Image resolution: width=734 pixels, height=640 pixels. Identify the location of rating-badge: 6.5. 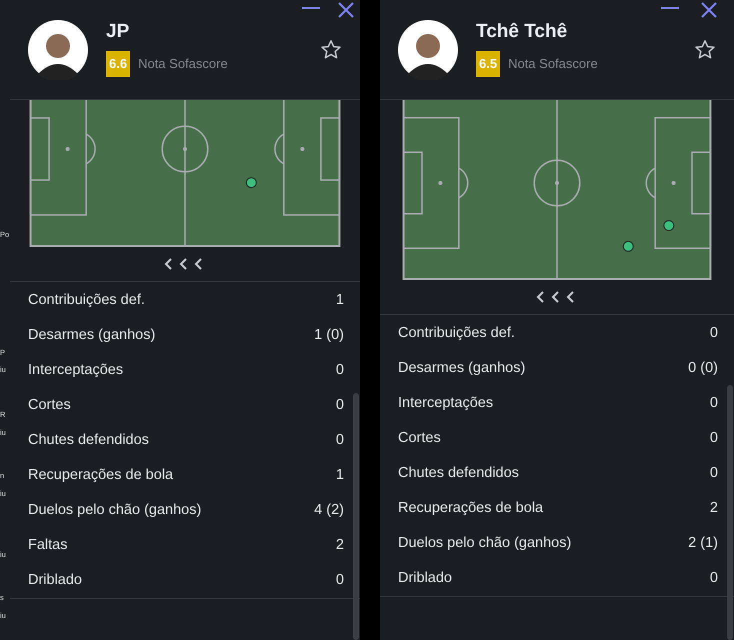
(488, 63).